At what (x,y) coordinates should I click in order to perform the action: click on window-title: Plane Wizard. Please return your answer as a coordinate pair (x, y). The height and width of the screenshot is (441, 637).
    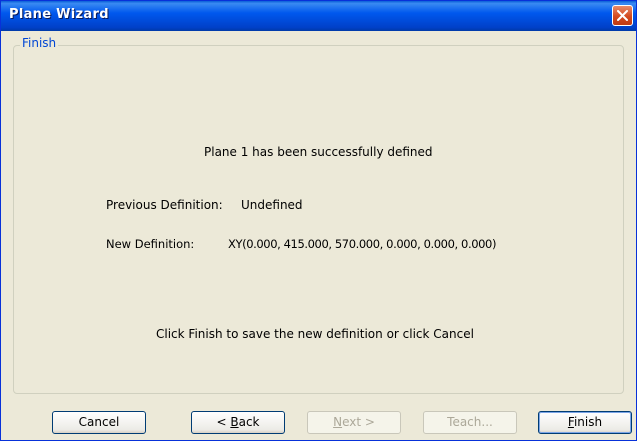
    Looking at the image, I should click on (59, 14).